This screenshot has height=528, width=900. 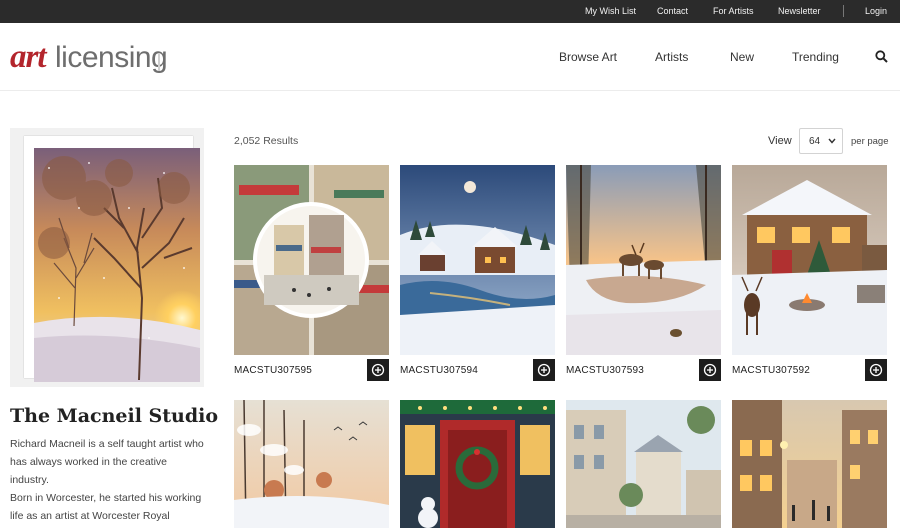 I want to click on wishlist-link: My Wish List, so click(x=610, y=11).